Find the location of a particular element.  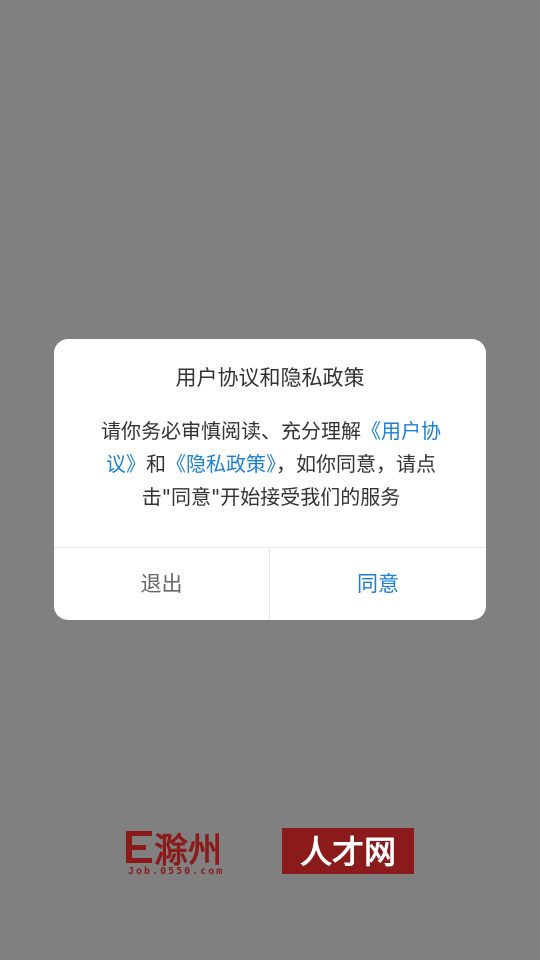

privacy-policy-link: 《隐私政策》 is located at coordinates (221, 464).